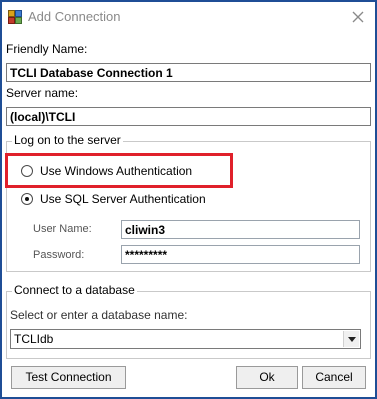 The width and height of the screenshot is (377, 399). What do you see at coordinates (74, 290) in the screenshot?
I see `database-group-legend: Connect to a database` at bounding box center [74, 290].